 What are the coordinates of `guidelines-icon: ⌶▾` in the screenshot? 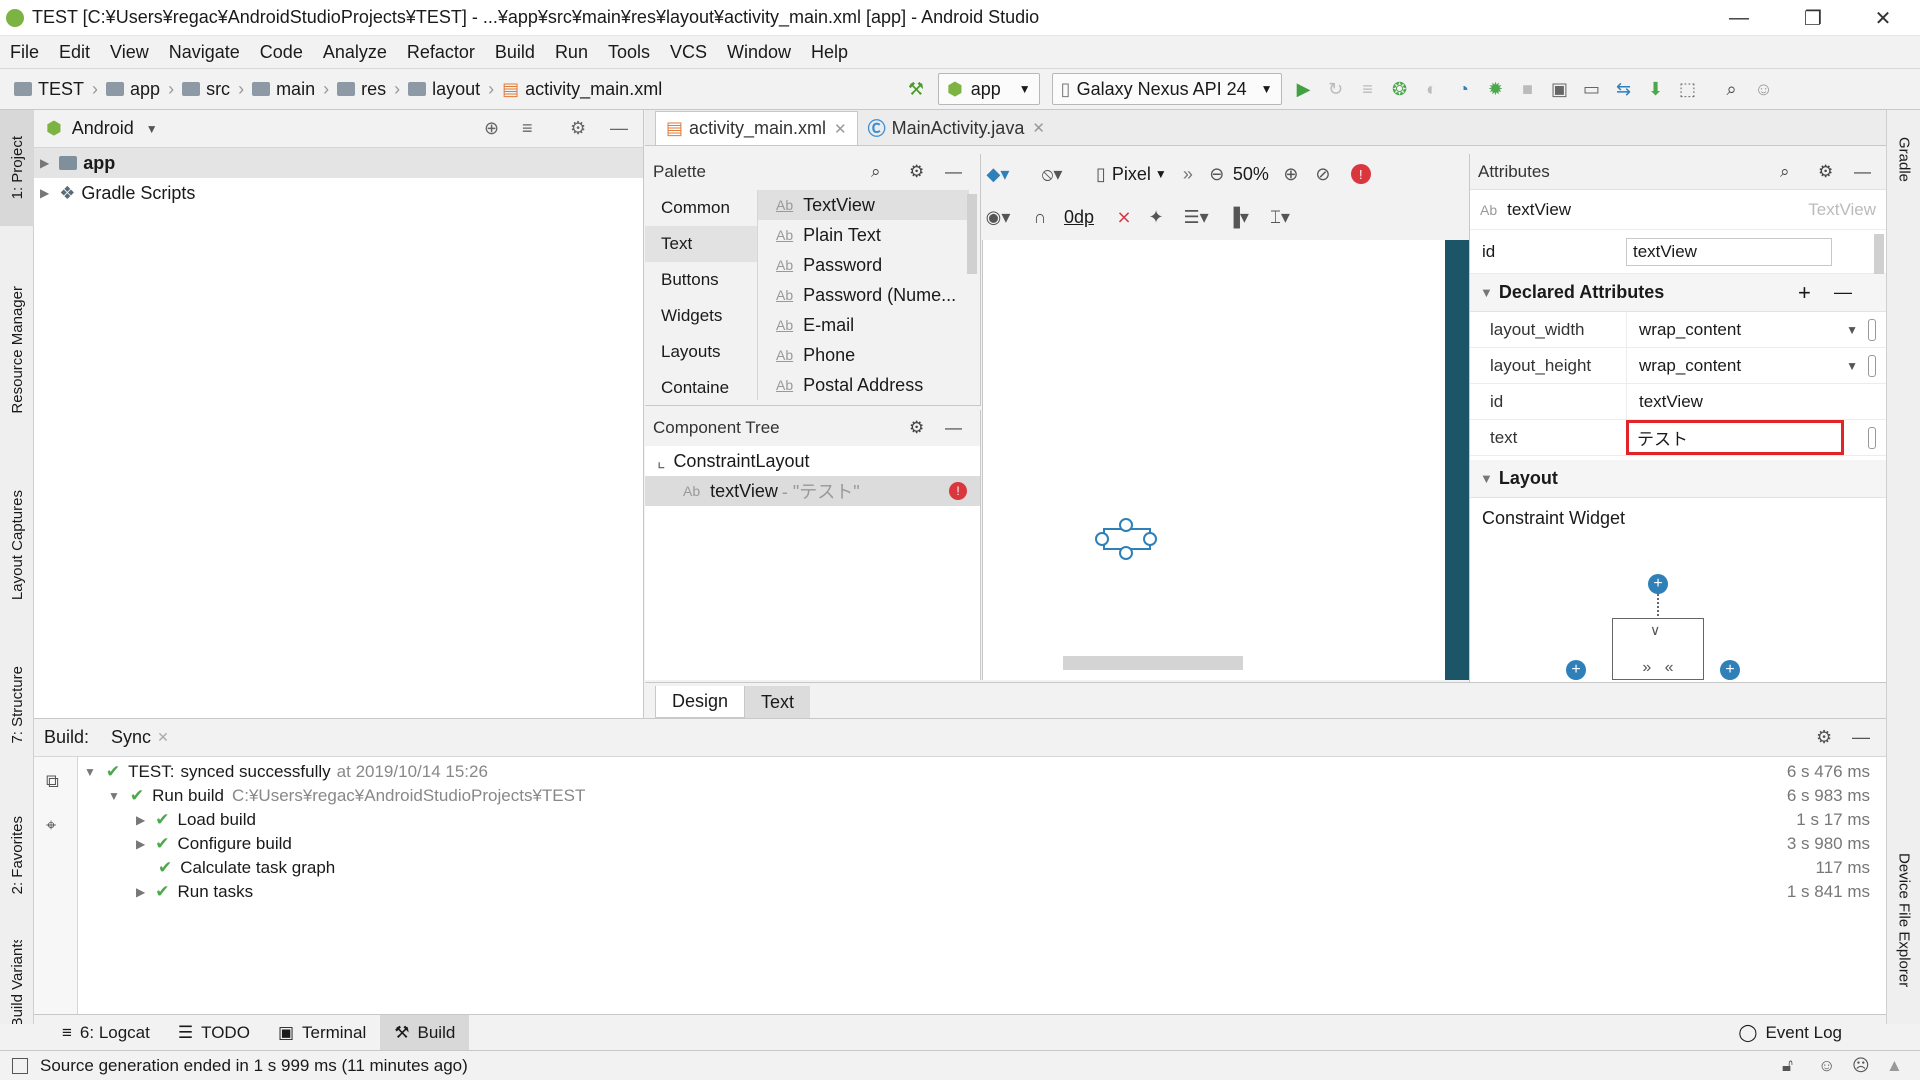 It's located at (1280, 217).